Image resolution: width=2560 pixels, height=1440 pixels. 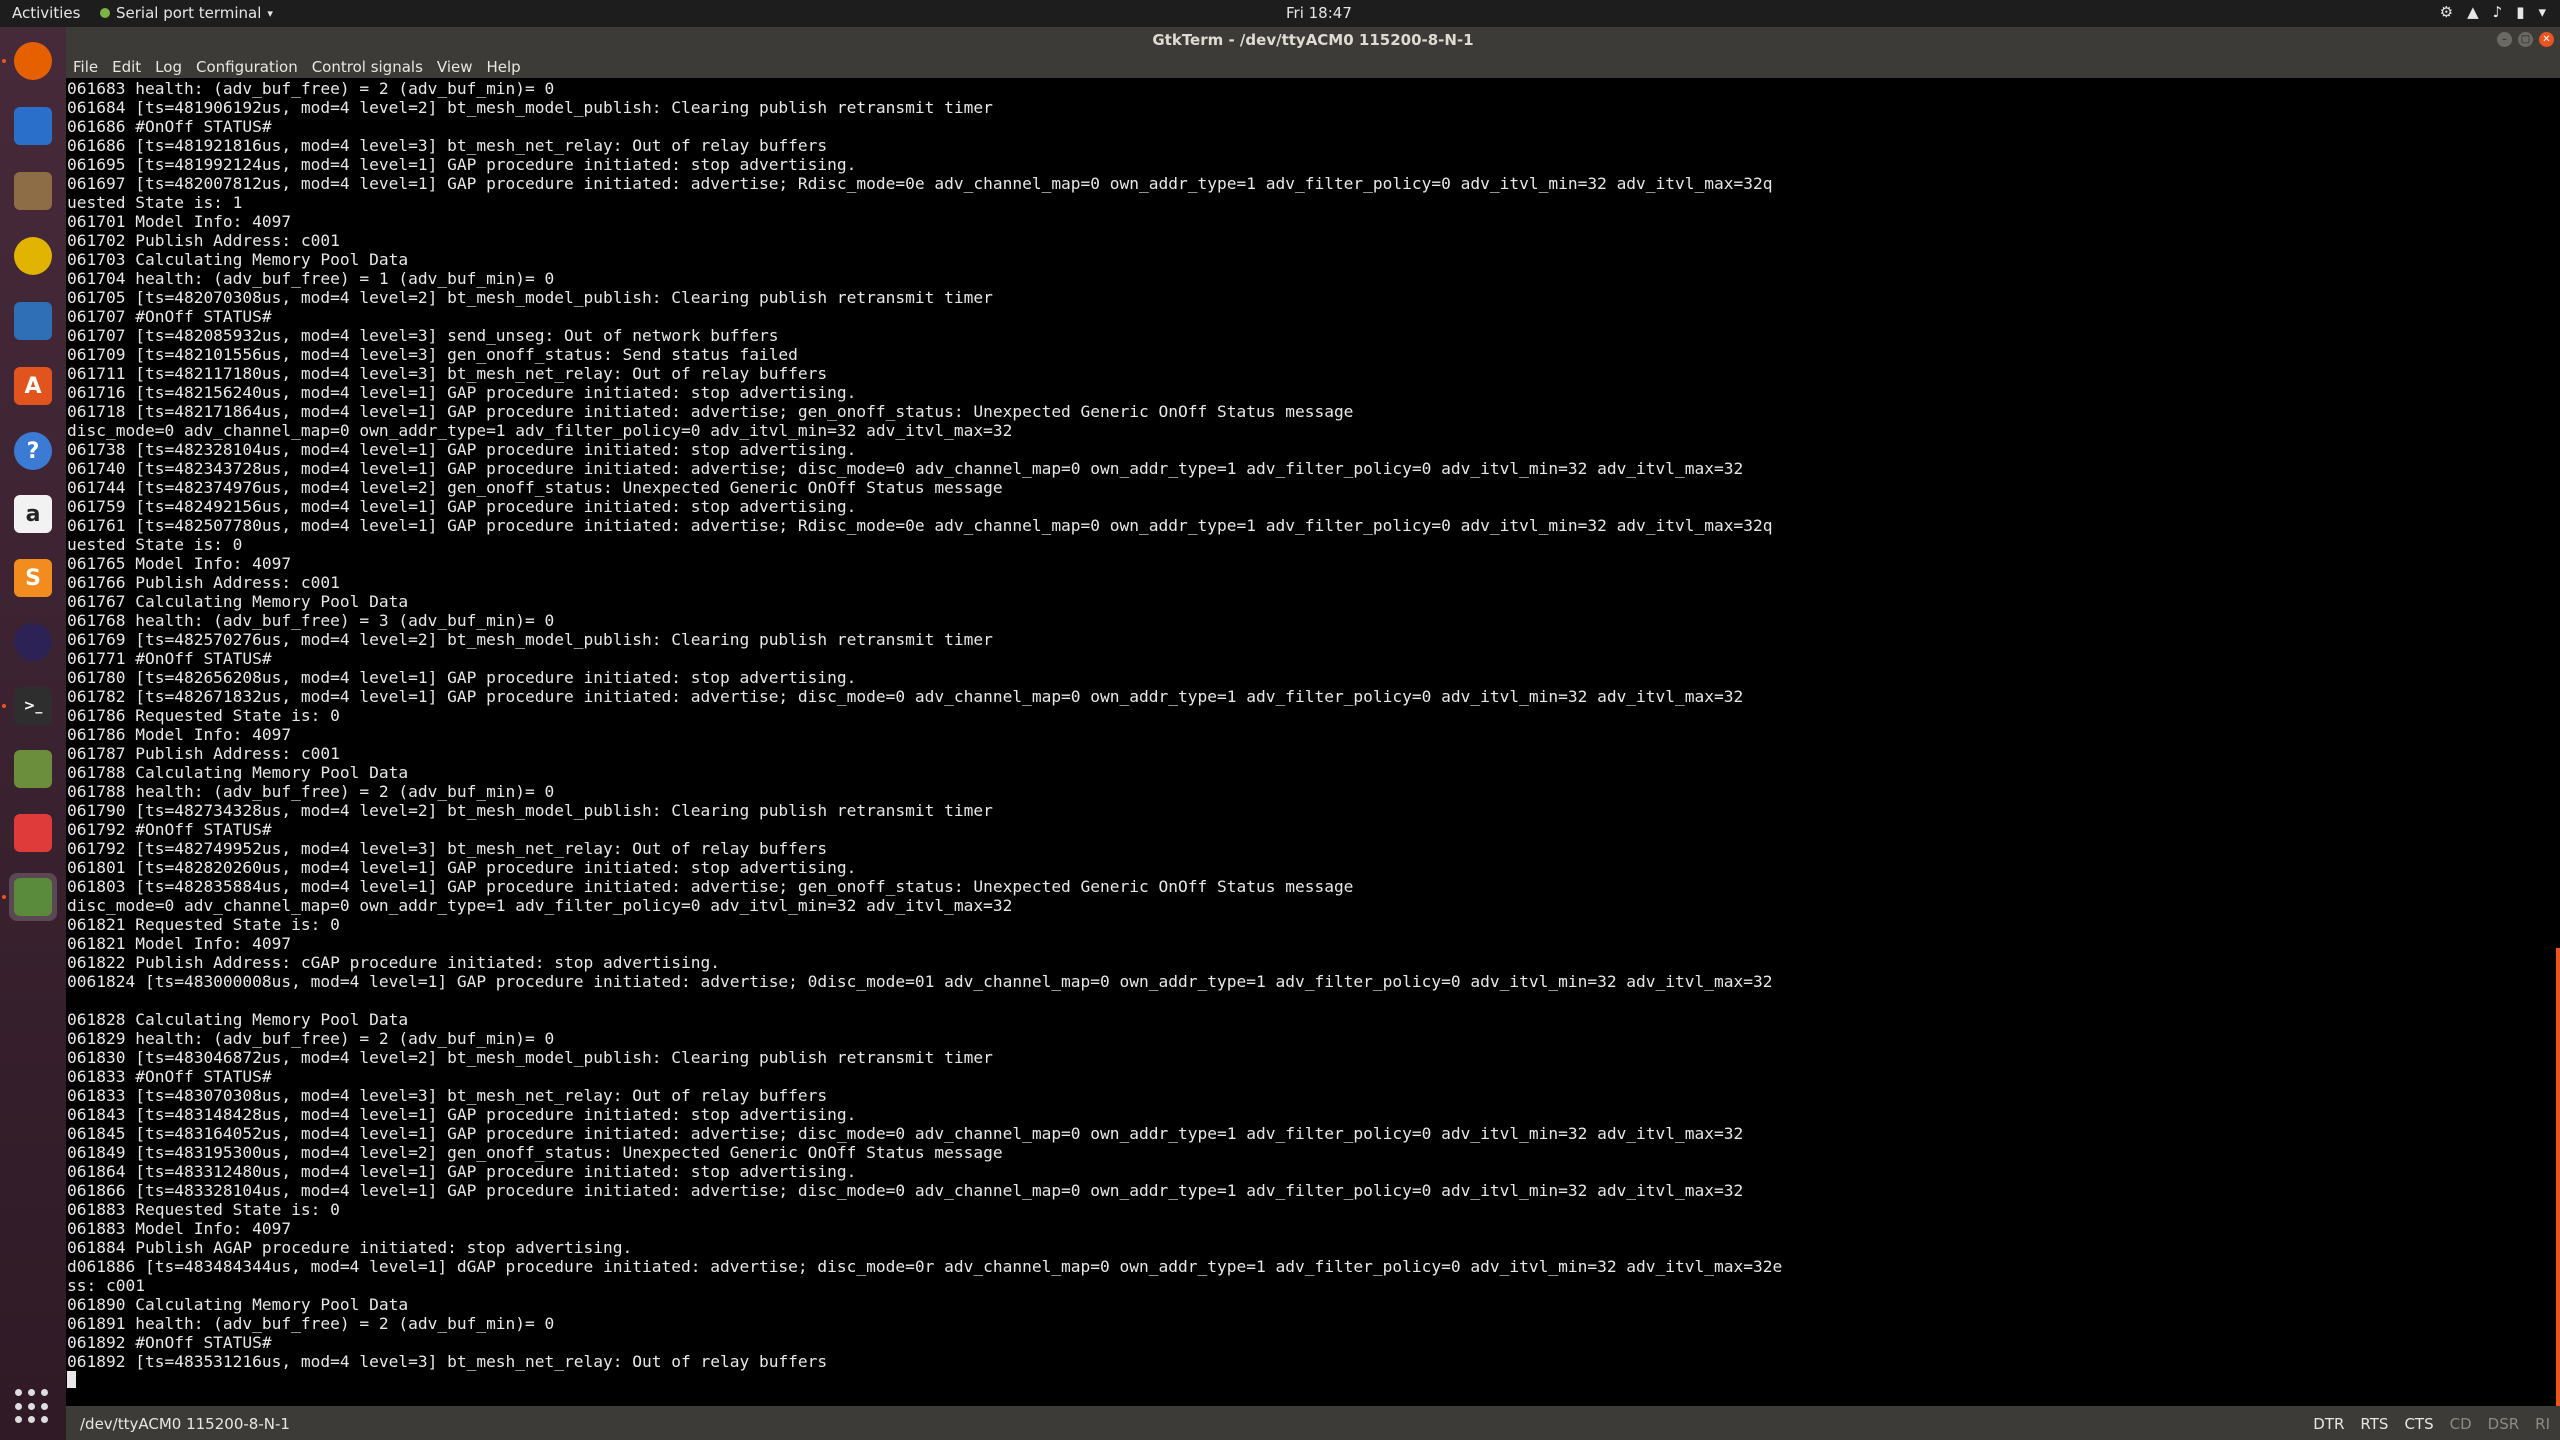 I want to click on firefox-icon, so click(x=33, y=61).